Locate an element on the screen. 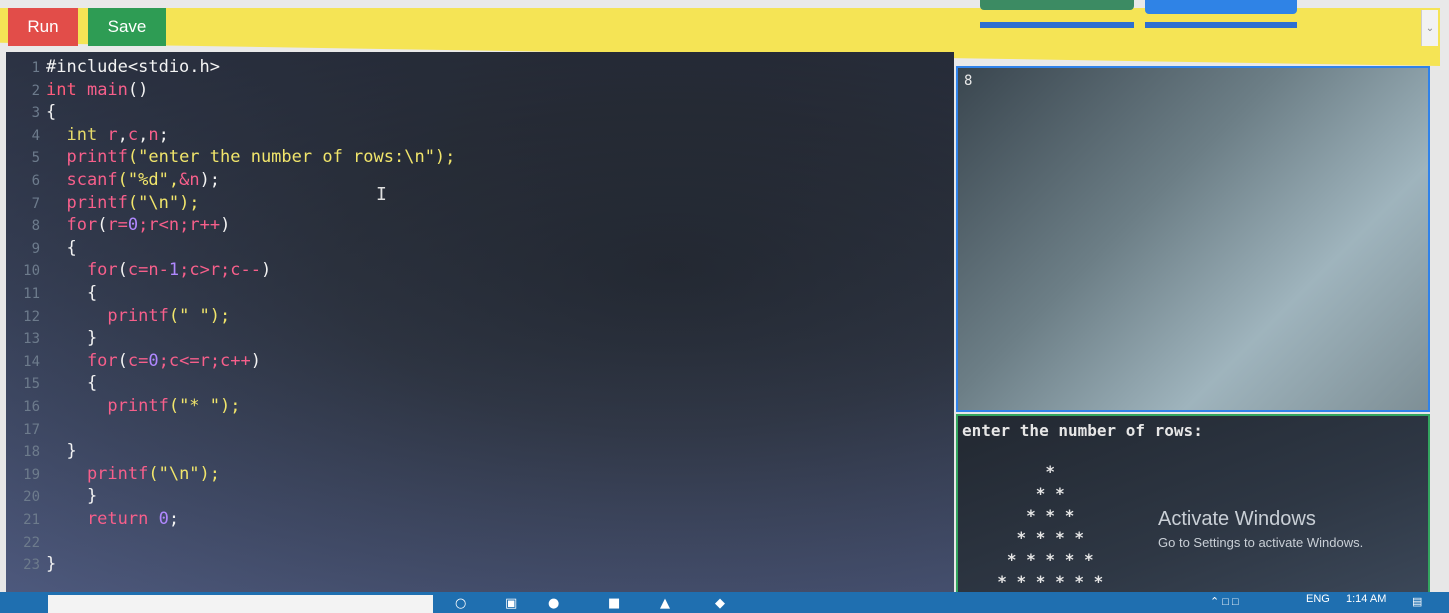 This screenshot has height=613, width=1449. save-button: Save is located at coordinates (127, 27).